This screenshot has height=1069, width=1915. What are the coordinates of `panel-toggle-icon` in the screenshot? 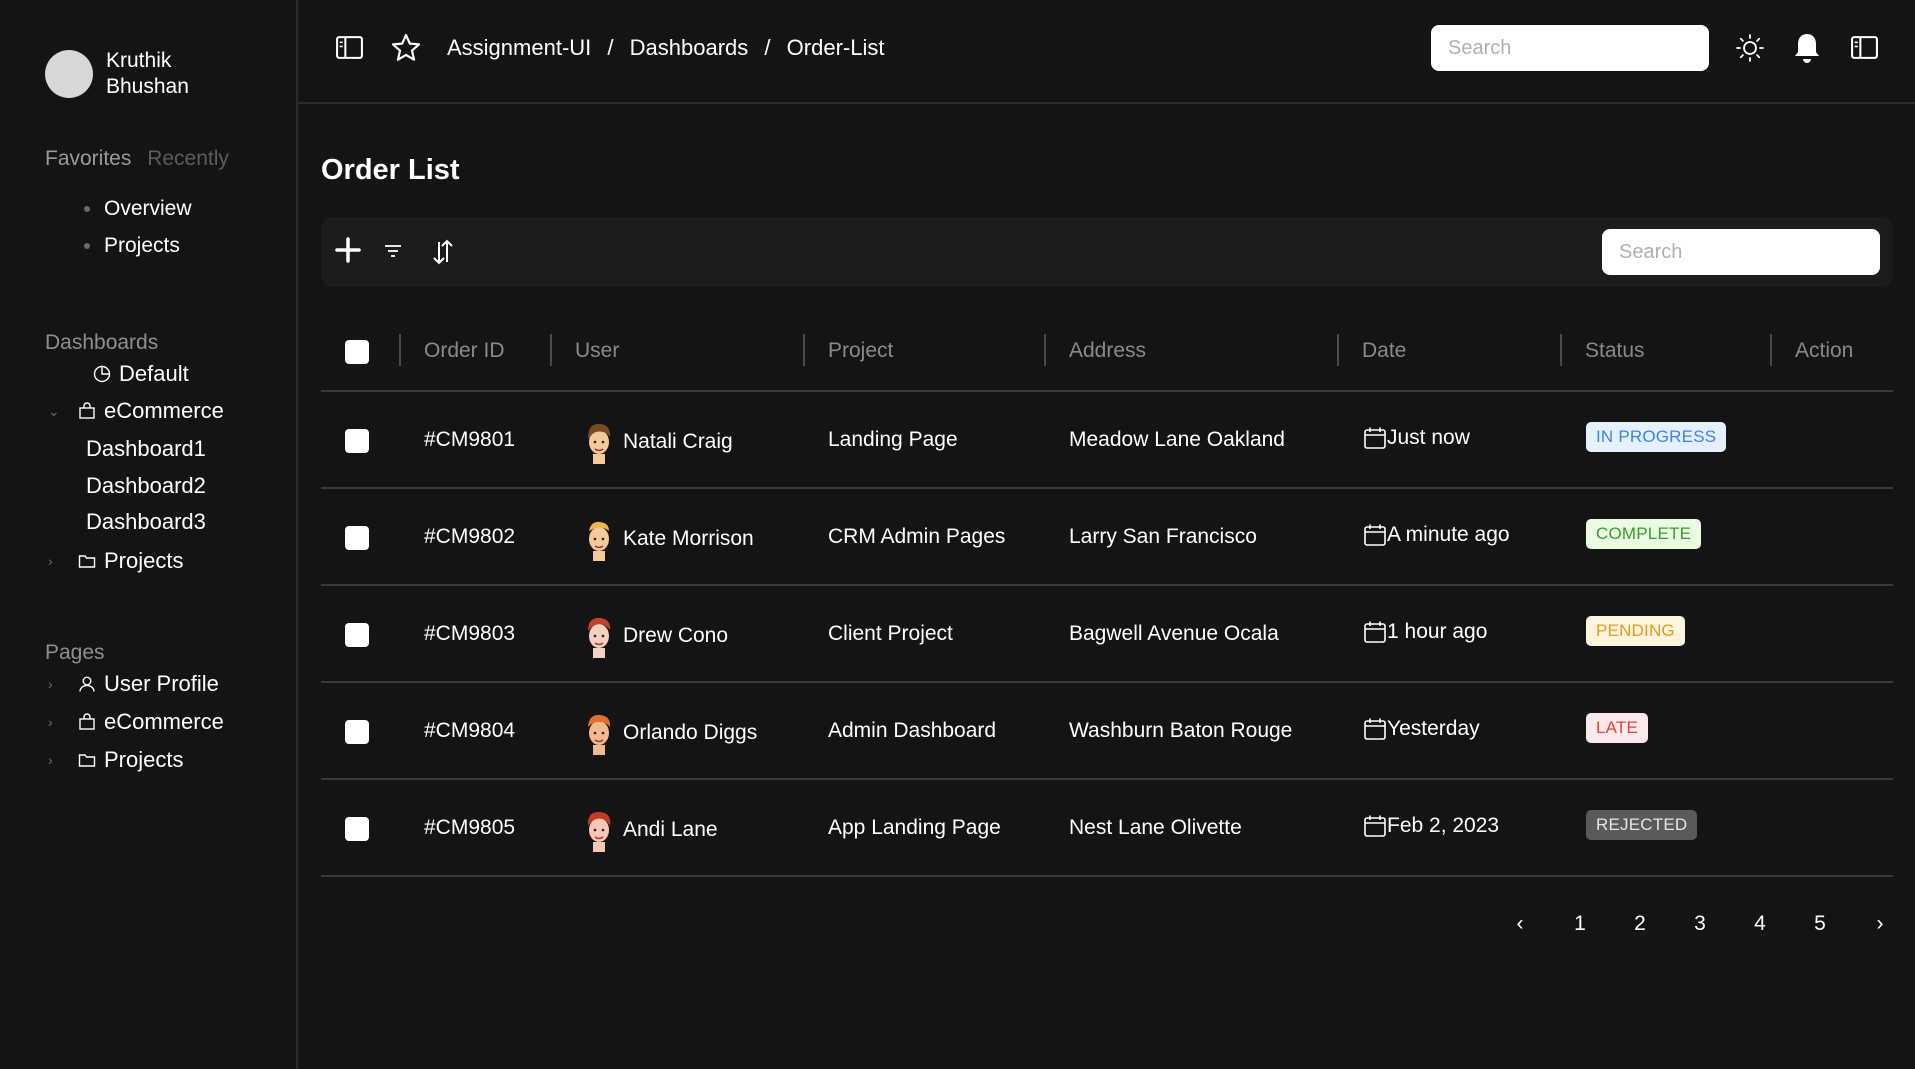 It's located at (1864, 47).